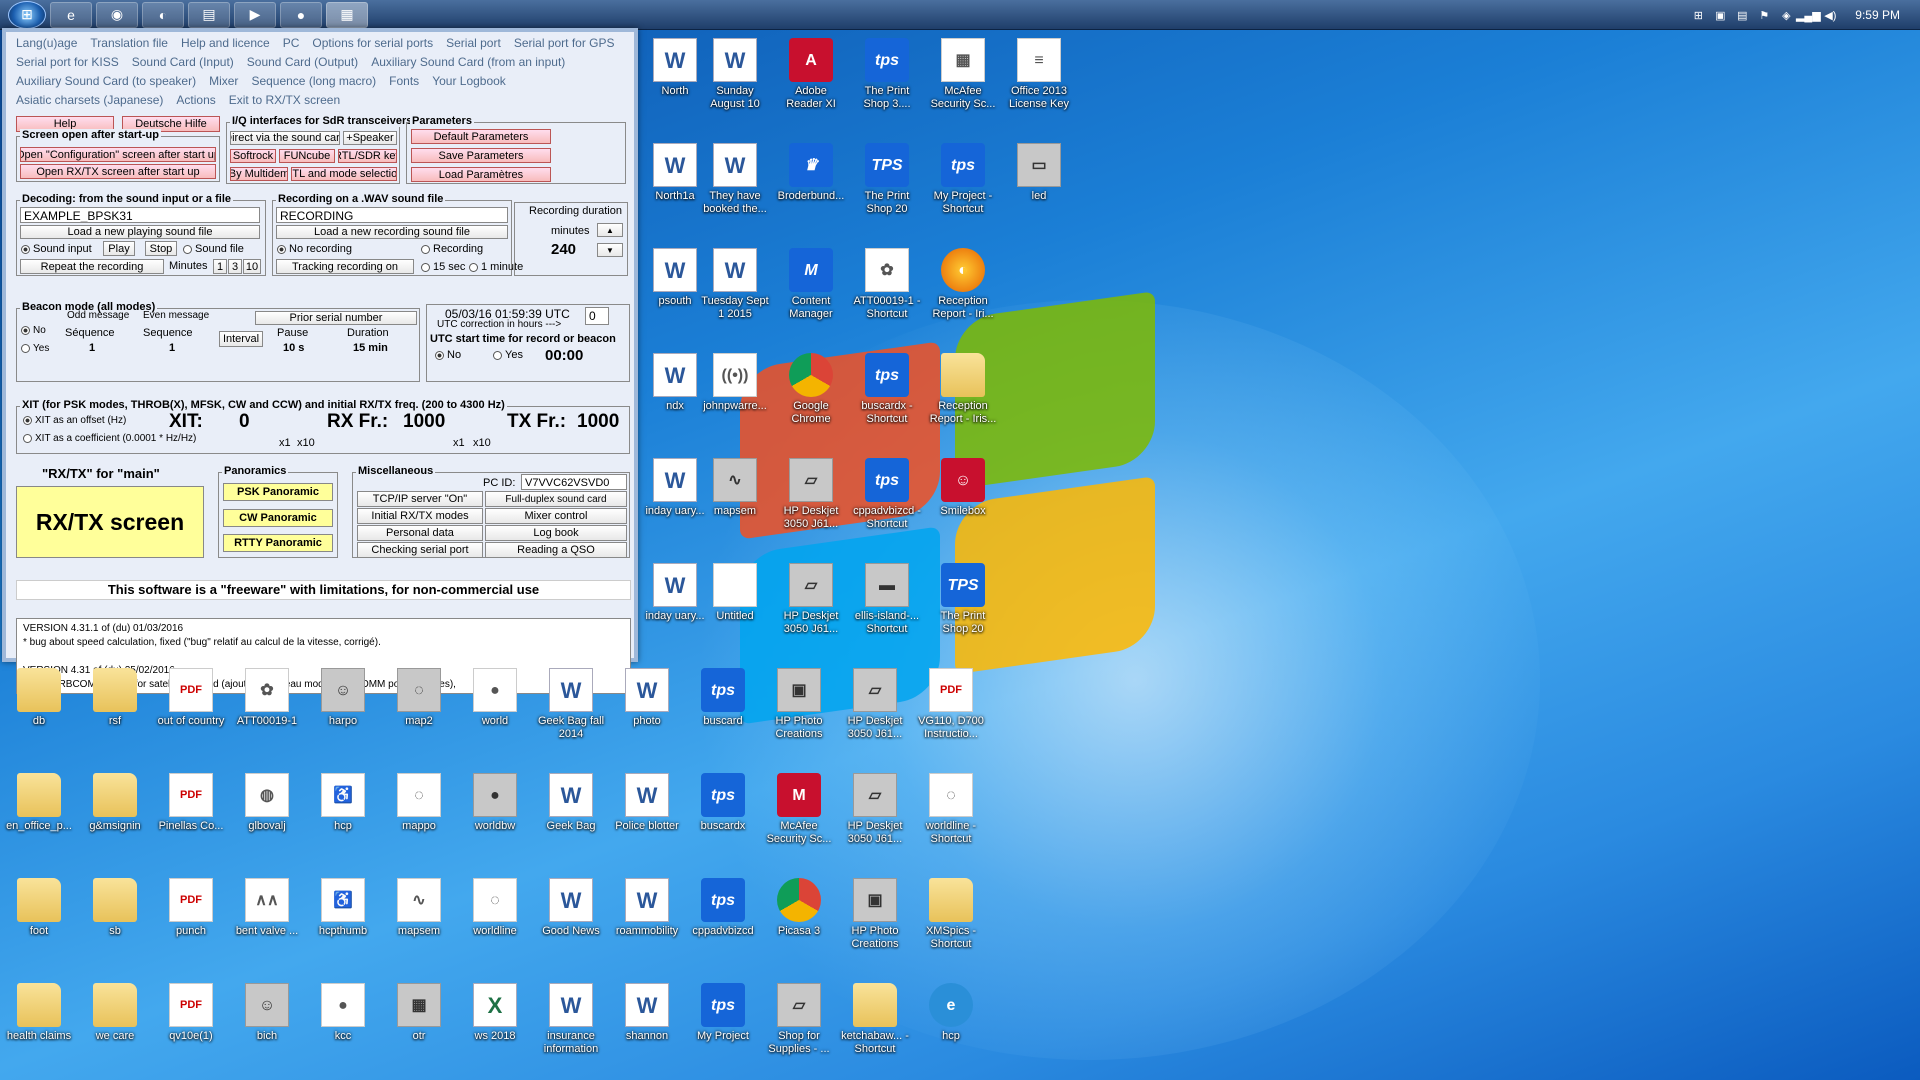 Image resolution: width=1920 pixels, height=1080 pixels. What do you see at coordinates (469, 81) in the screenshot?
I see `menu-item: Your Logbook` at bounding box center [469, 81].